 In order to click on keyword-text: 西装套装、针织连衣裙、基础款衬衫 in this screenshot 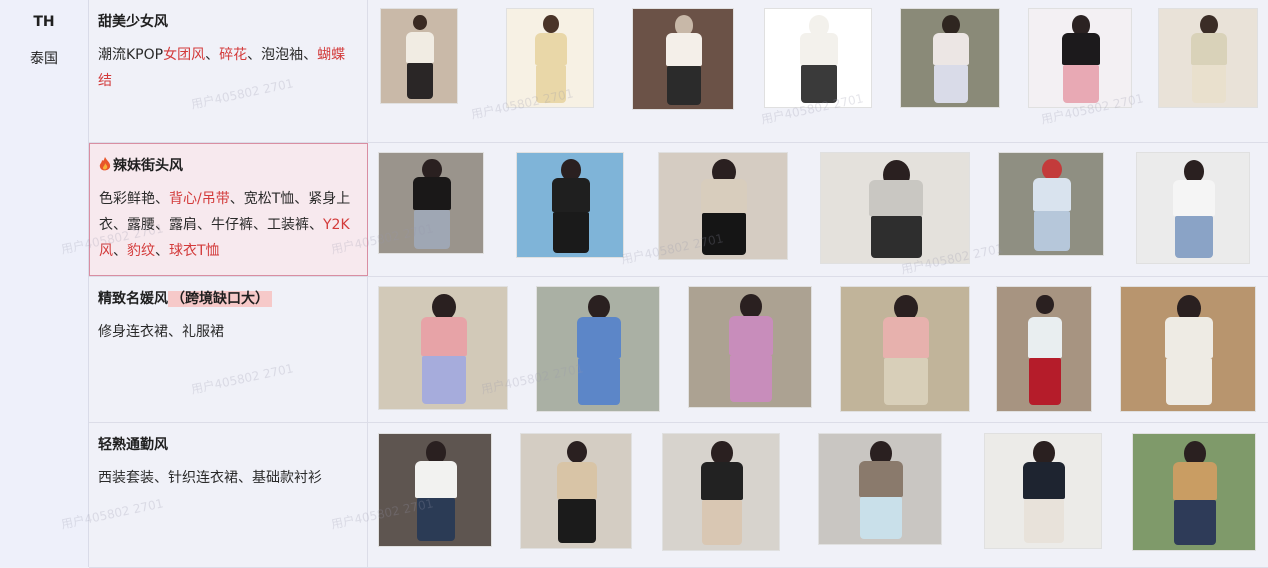, I will do `click(210, 478)`.